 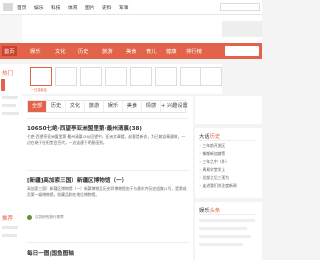 What do you see at coordinates (56, 106) in the screenshot?
I see `tab-history: 历史` at bounding box center [56, 106].